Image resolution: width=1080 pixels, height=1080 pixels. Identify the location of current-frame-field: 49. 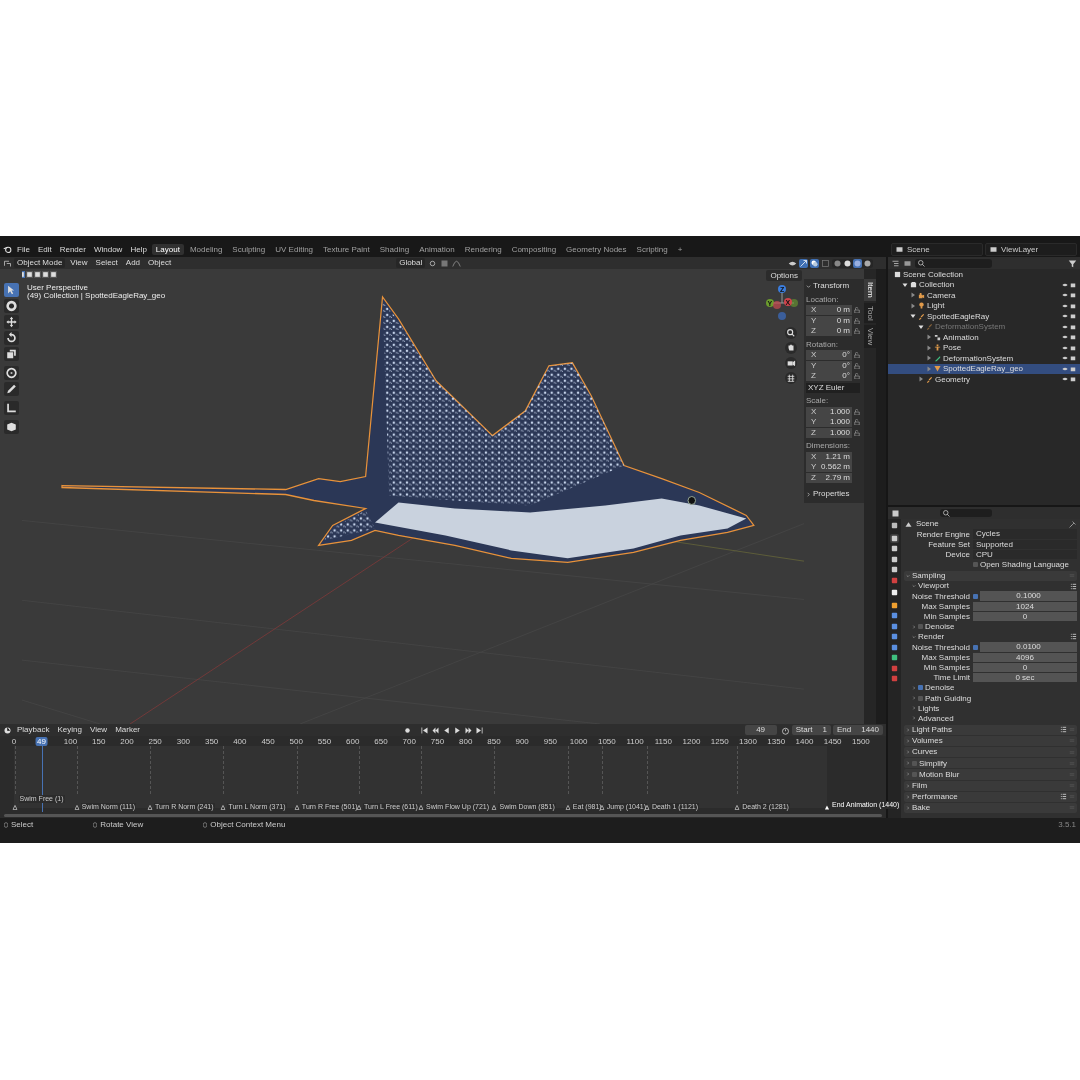
(760, 730).